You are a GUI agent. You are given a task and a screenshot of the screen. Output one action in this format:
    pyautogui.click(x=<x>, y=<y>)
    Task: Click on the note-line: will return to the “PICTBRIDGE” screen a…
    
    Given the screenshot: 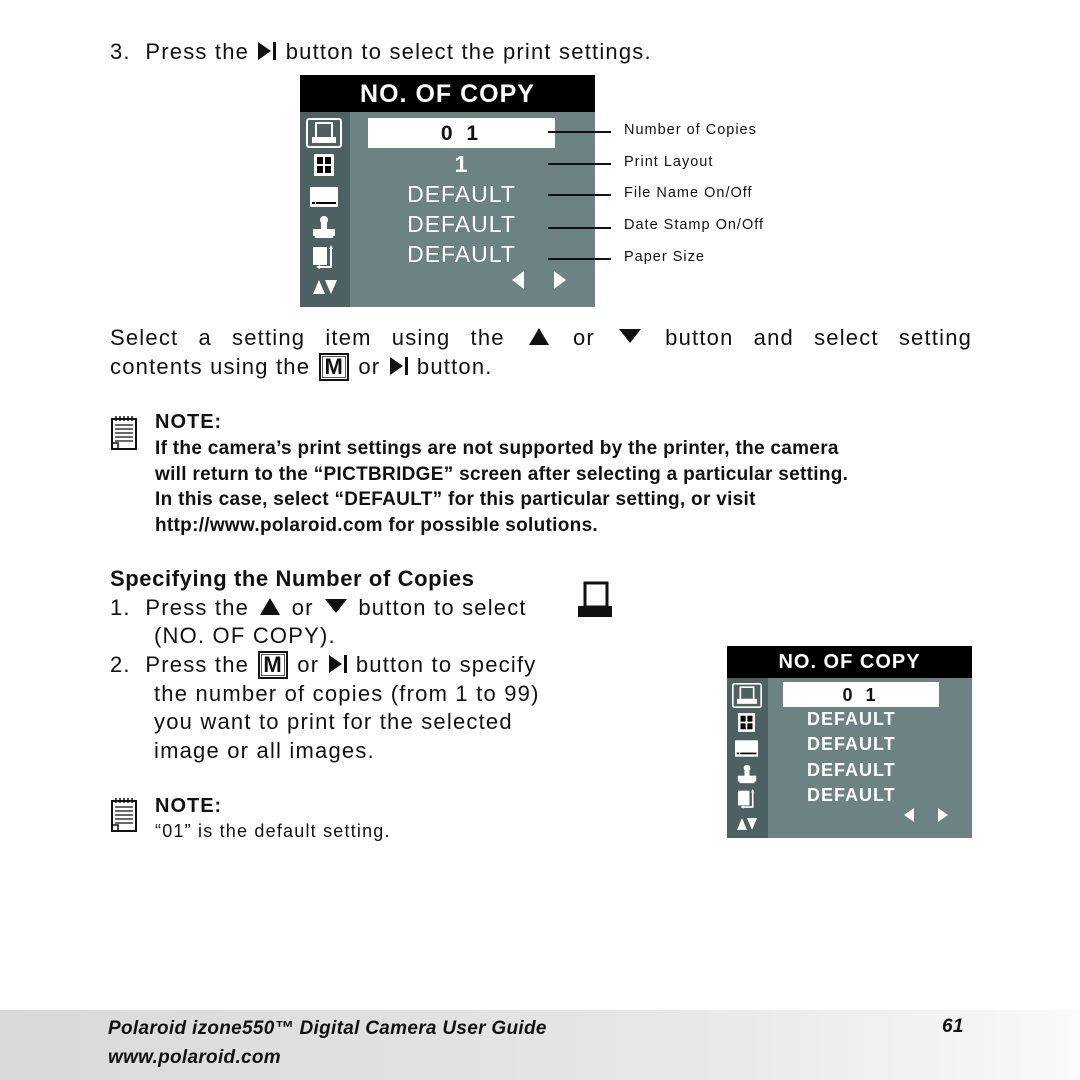 What is the action you would take?
    pyautogui.click(x=502, y=474)
    